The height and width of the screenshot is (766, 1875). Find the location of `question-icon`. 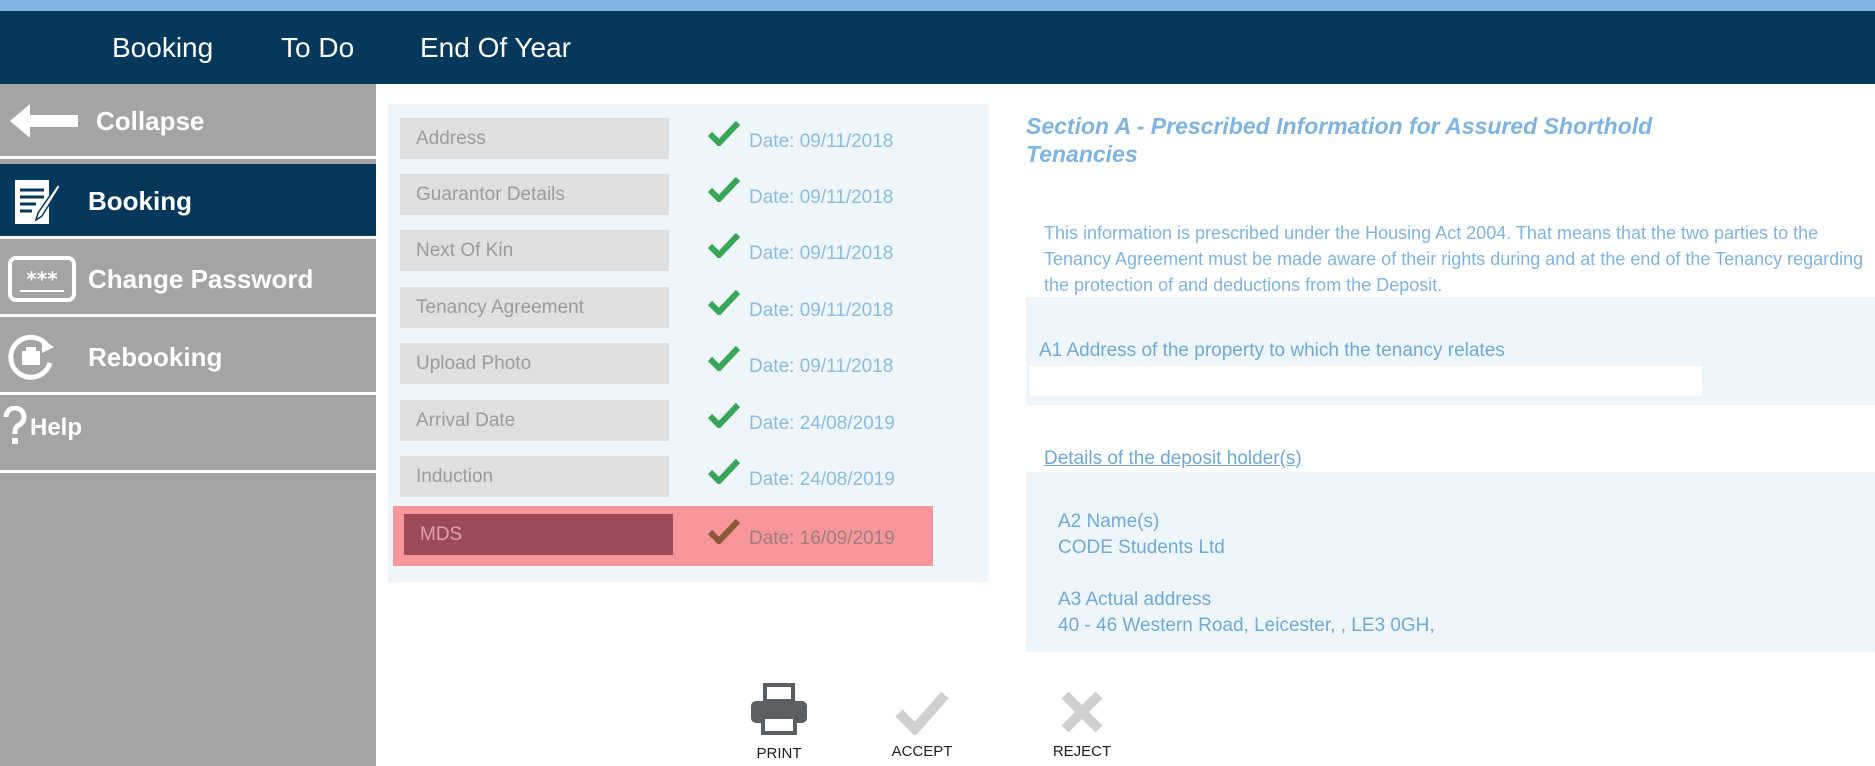

question-icon is located at coordinates (15, 428).